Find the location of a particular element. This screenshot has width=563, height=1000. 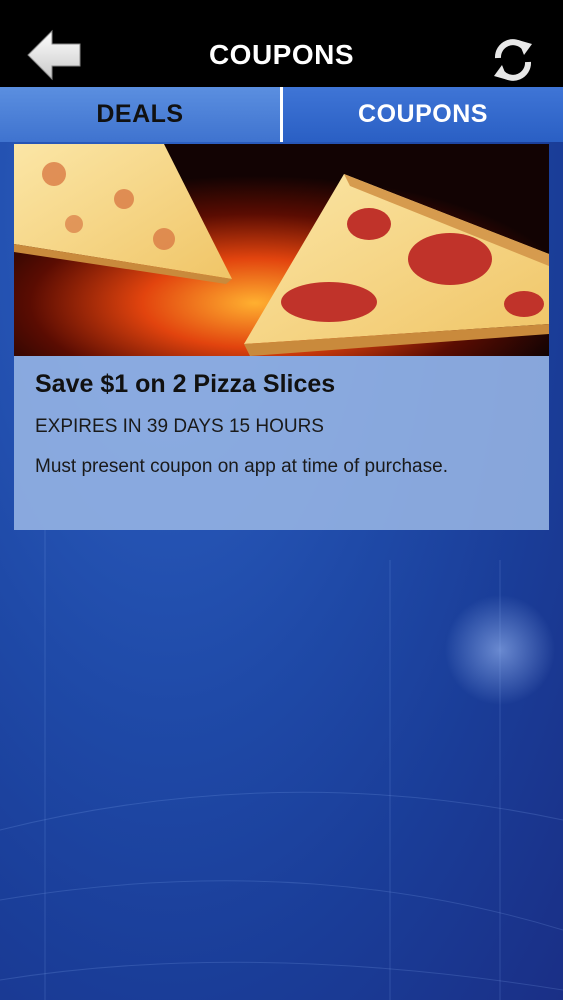

refresh-icon is located at coordinates (513, 60).